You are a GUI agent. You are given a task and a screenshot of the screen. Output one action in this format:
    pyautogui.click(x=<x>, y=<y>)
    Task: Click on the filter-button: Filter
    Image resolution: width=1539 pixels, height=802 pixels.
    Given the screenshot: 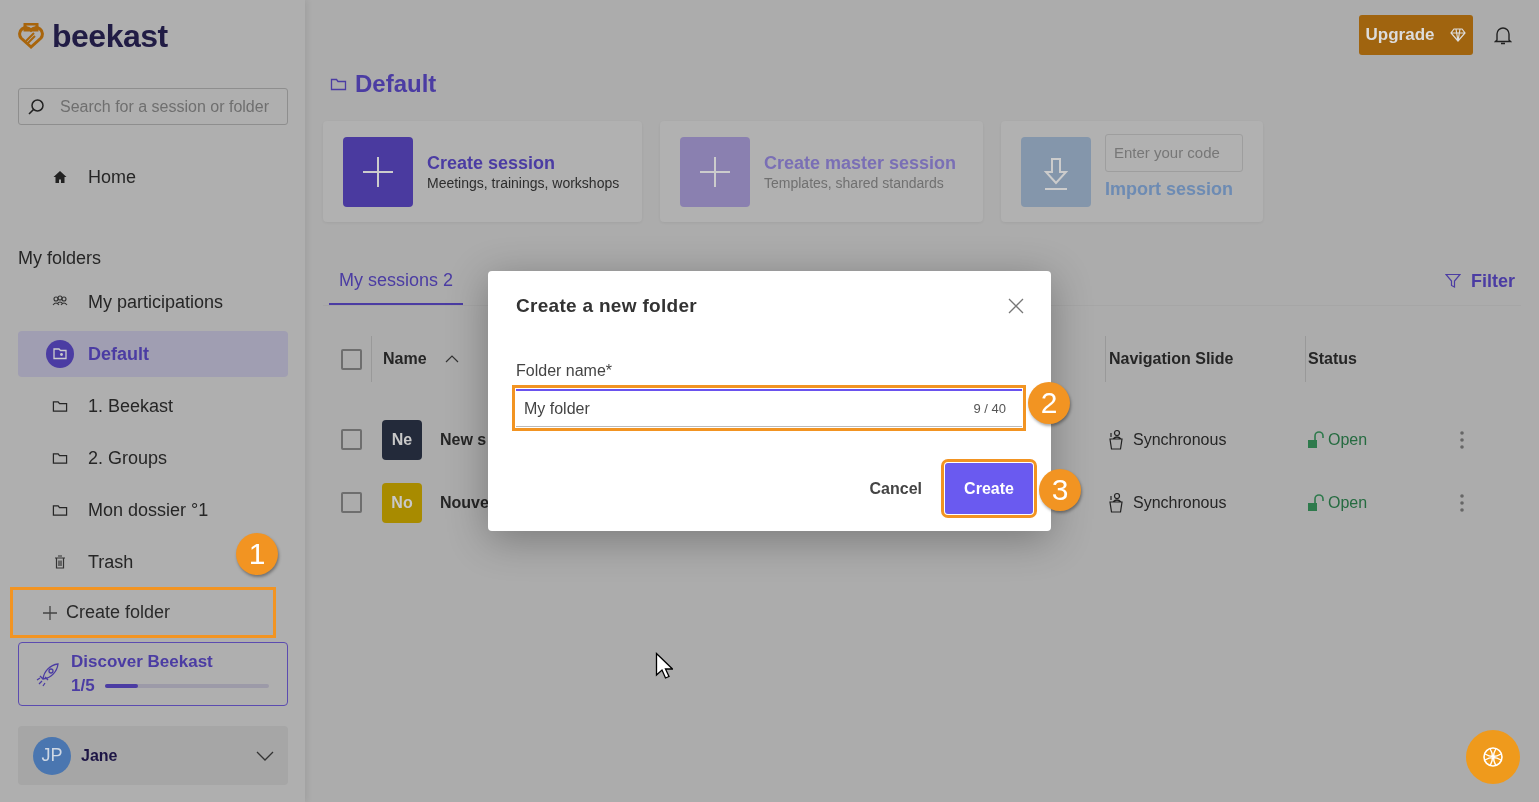 What is the action you would take?
    pyautogui.click(x=1480, y=281)
    